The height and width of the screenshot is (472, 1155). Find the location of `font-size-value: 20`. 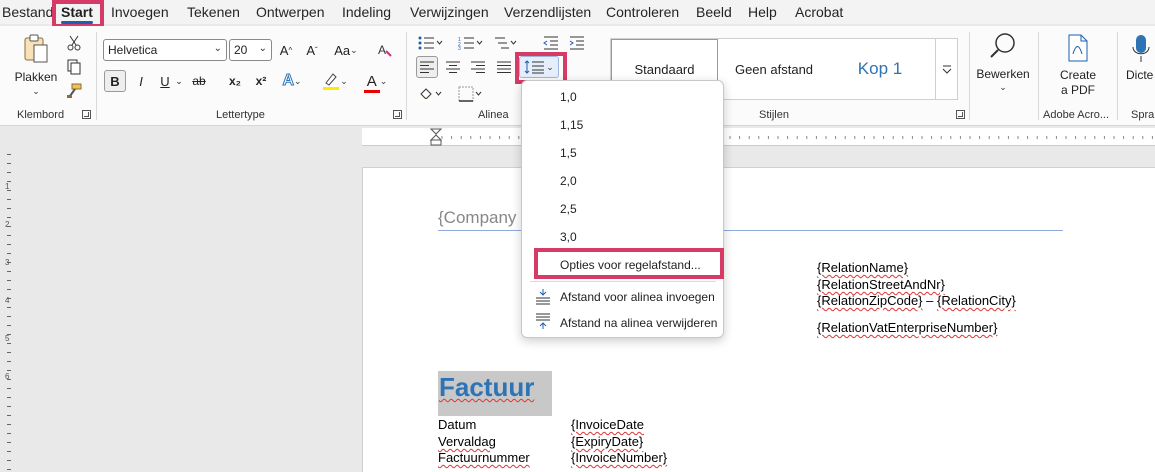

font-size-value: 20 is located at coordinates (241, 50).